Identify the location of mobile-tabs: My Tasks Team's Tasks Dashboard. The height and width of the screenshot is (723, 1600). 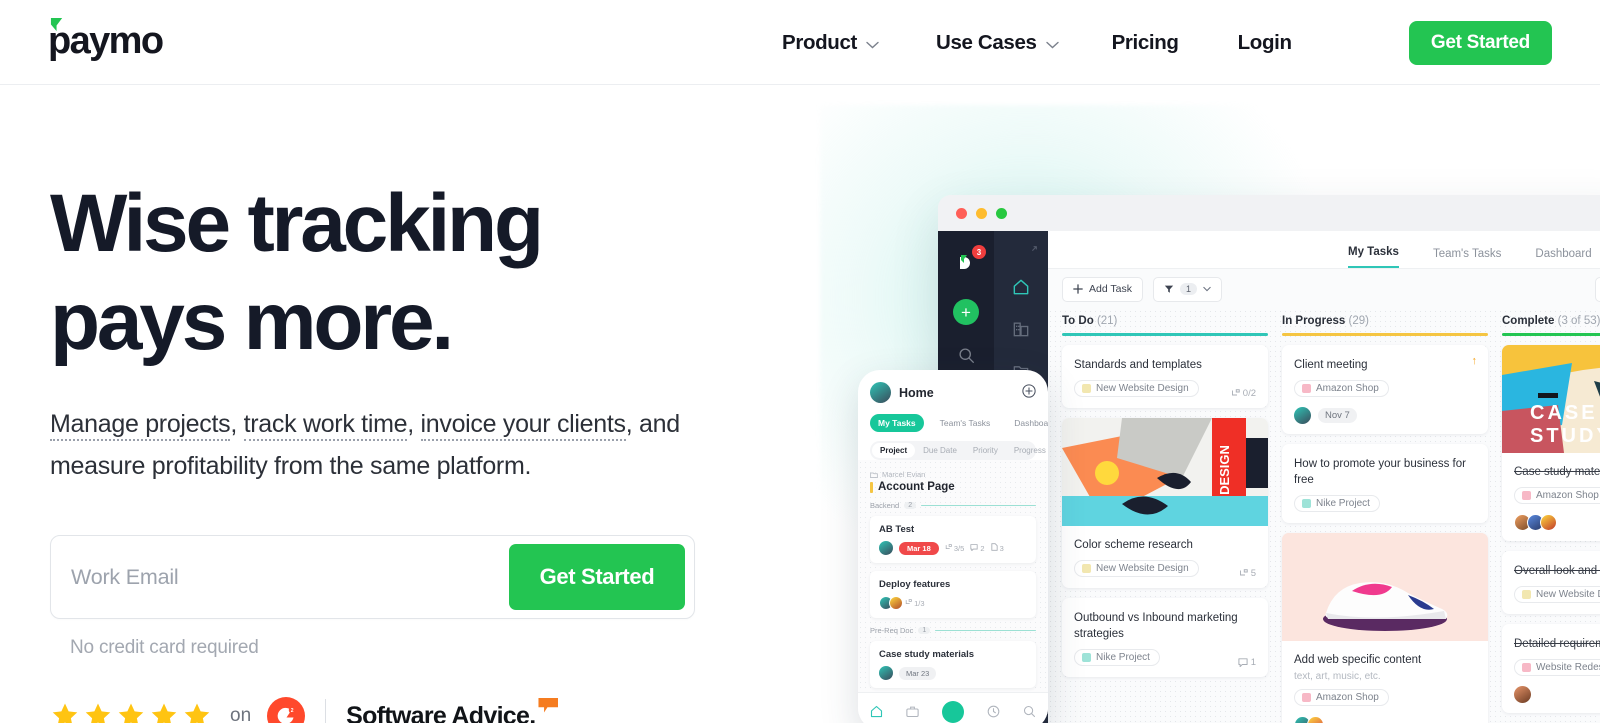
(959, 423).